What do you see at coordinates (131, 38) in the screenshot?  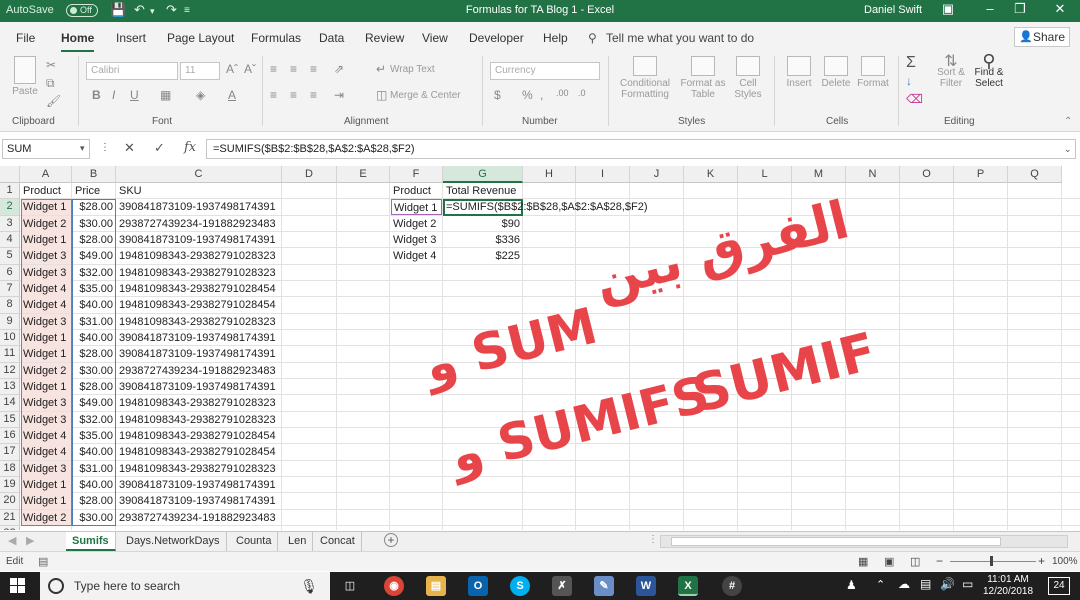 I see `tab-insert: Insert` at bounding box center [131, 38].